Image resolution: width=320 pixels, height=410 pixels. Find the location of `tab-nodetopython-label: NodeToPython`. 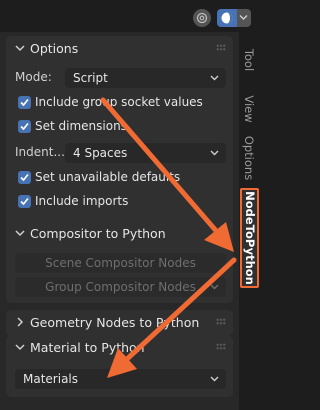

tab-nodetopython-label: NodeToPython is located at coordinates (249, 238).